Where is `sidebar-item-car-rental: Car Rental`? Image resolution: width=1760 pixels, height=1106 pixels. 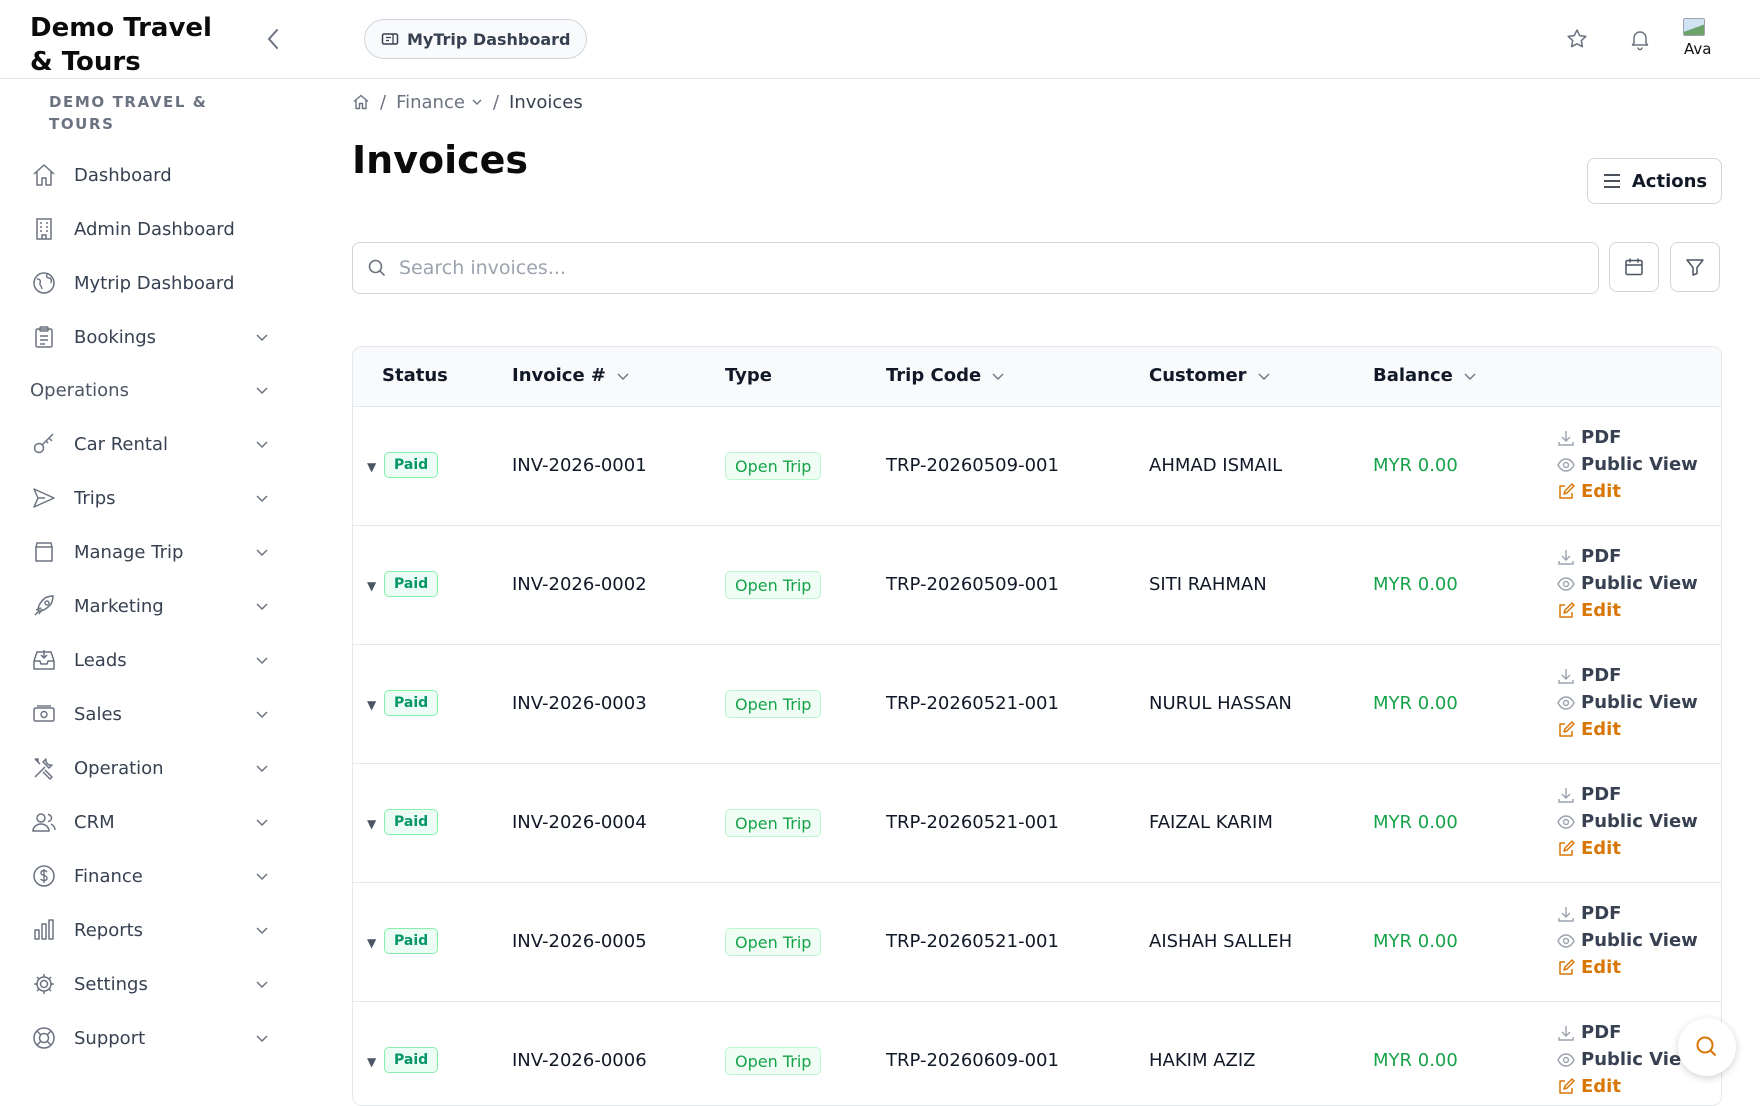
sidebar-item-car-rental: Car Rental is located at coordinates (150, 444).